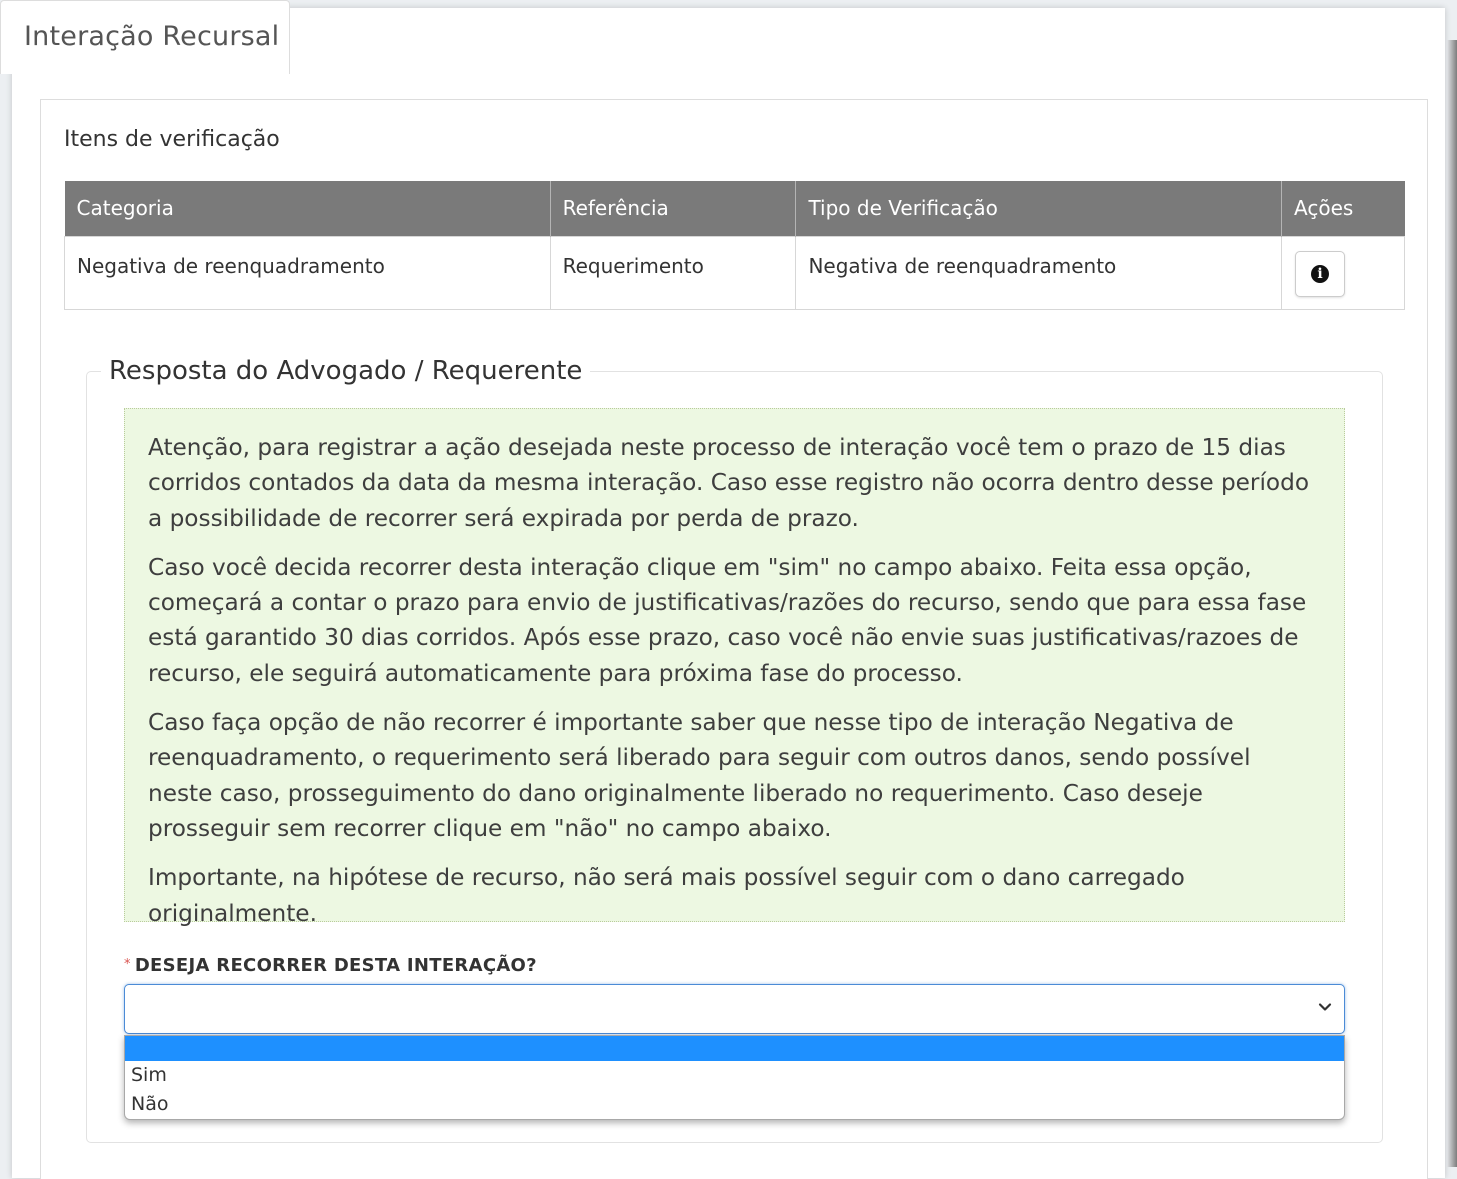  What do you see at coordinates (1325, 1007) in the screenshot?
I see `chevron-down-icon` at bounding box center [1325, 1007].